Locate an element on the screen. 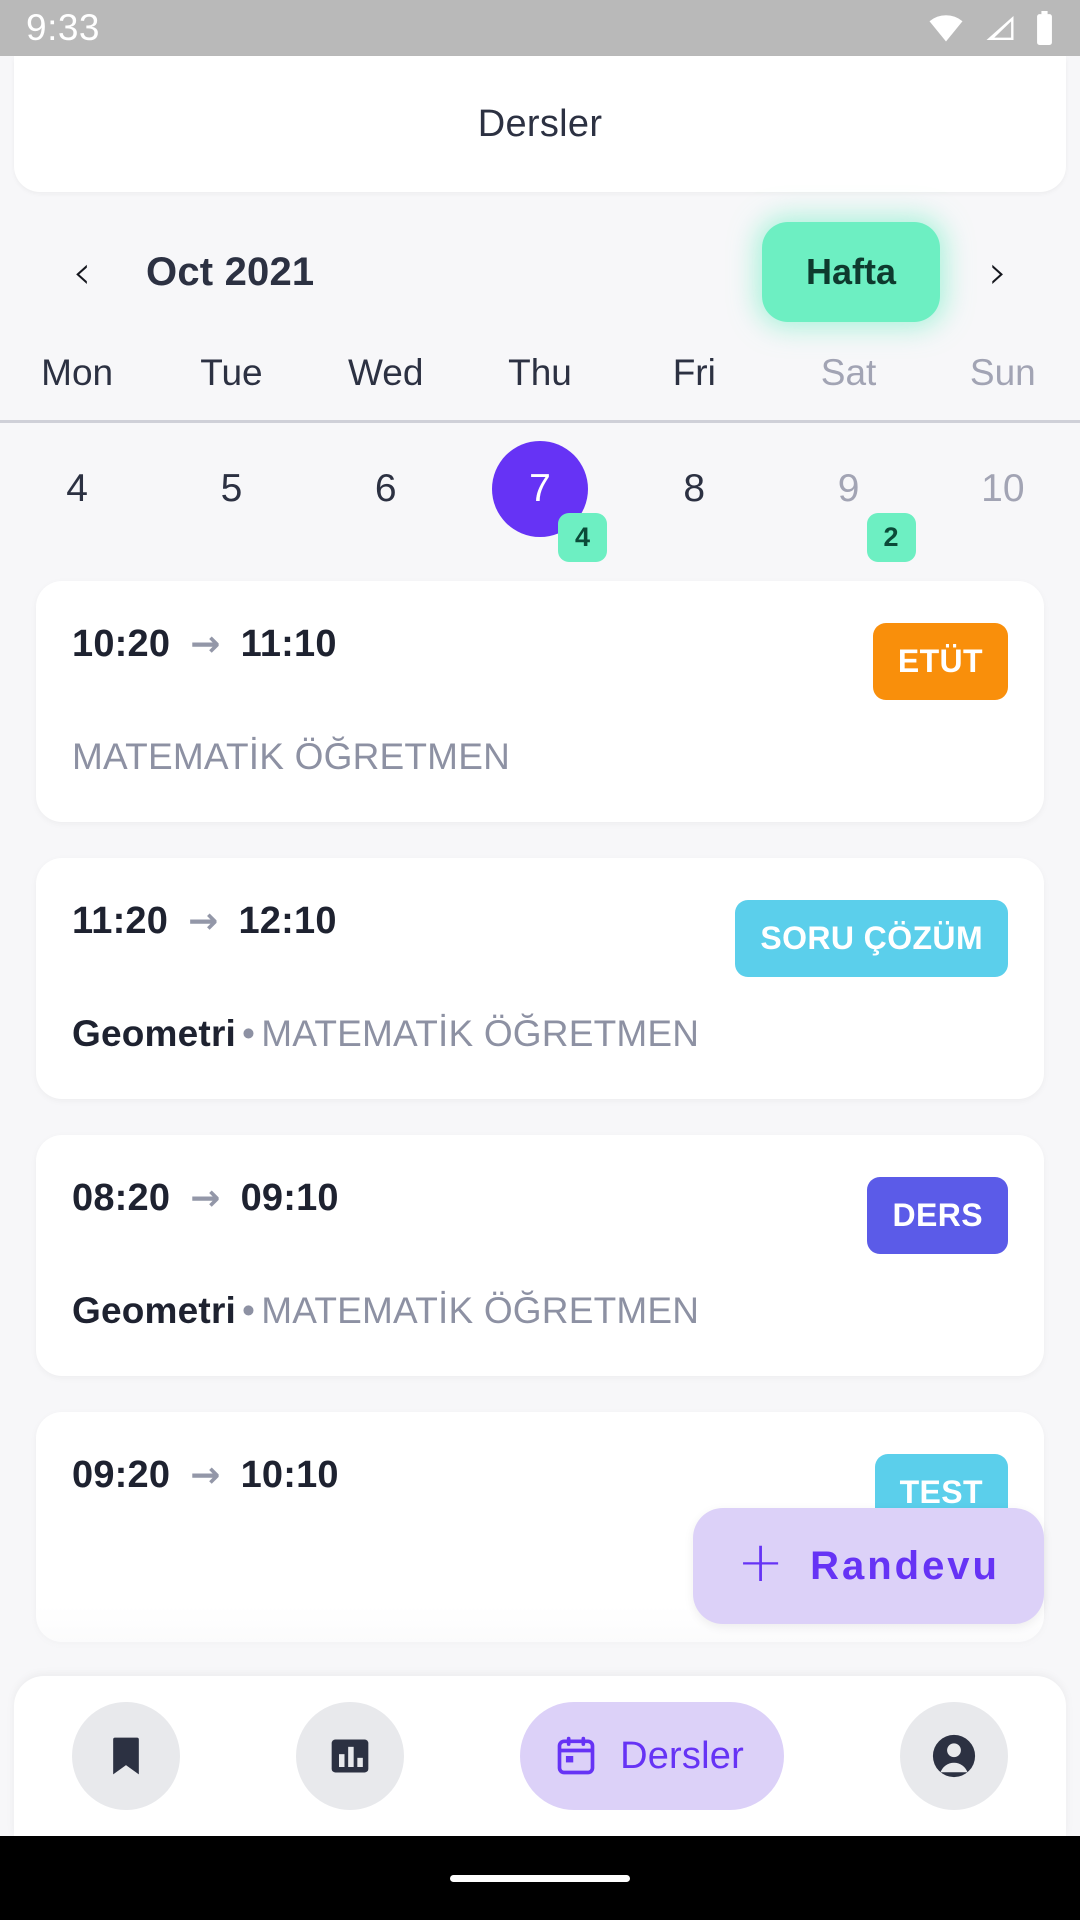  event-end-time: 09:10 is located at coordinates (289, 1198).